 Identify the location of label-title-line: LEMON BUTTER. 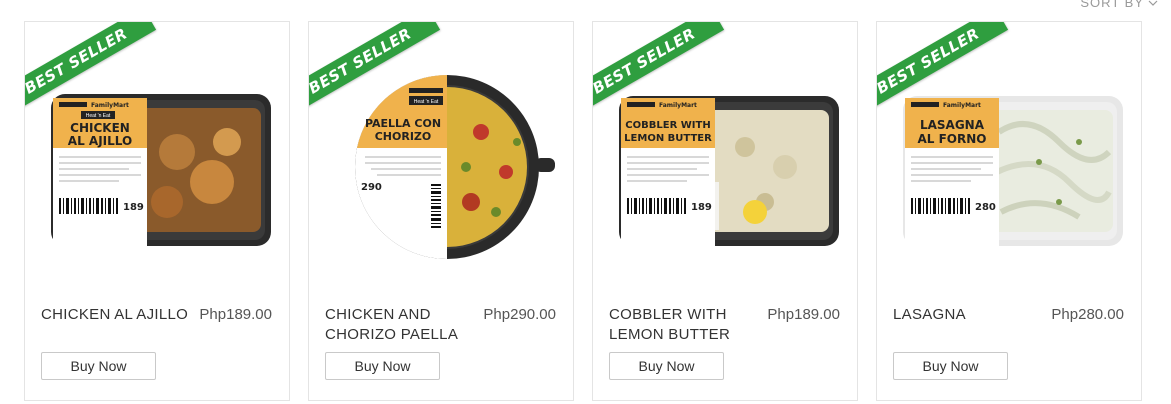
(668, 138).